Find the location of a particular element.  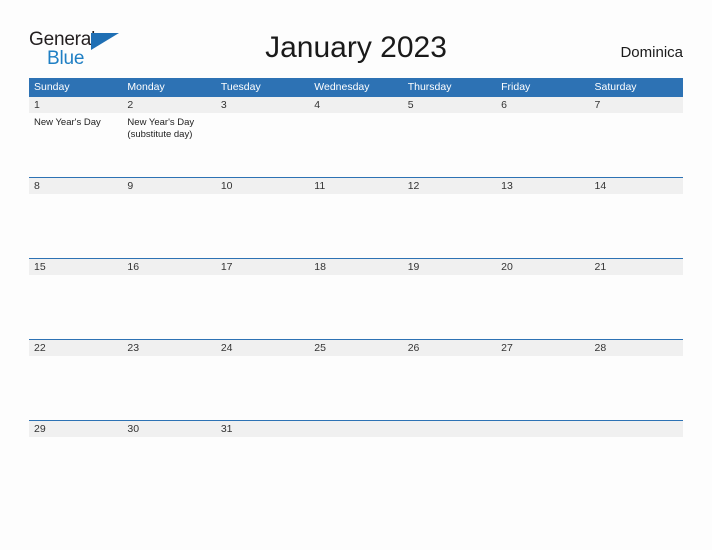

calendar-day-cell: 28 is located at coordinates (636, 348).